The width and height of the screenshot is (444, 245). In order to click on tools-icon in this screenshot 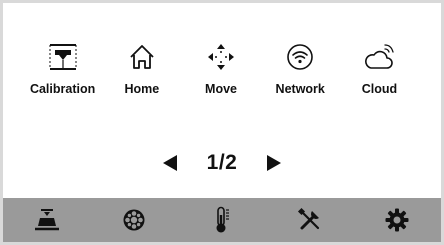, I will do `click(308, 218)`.